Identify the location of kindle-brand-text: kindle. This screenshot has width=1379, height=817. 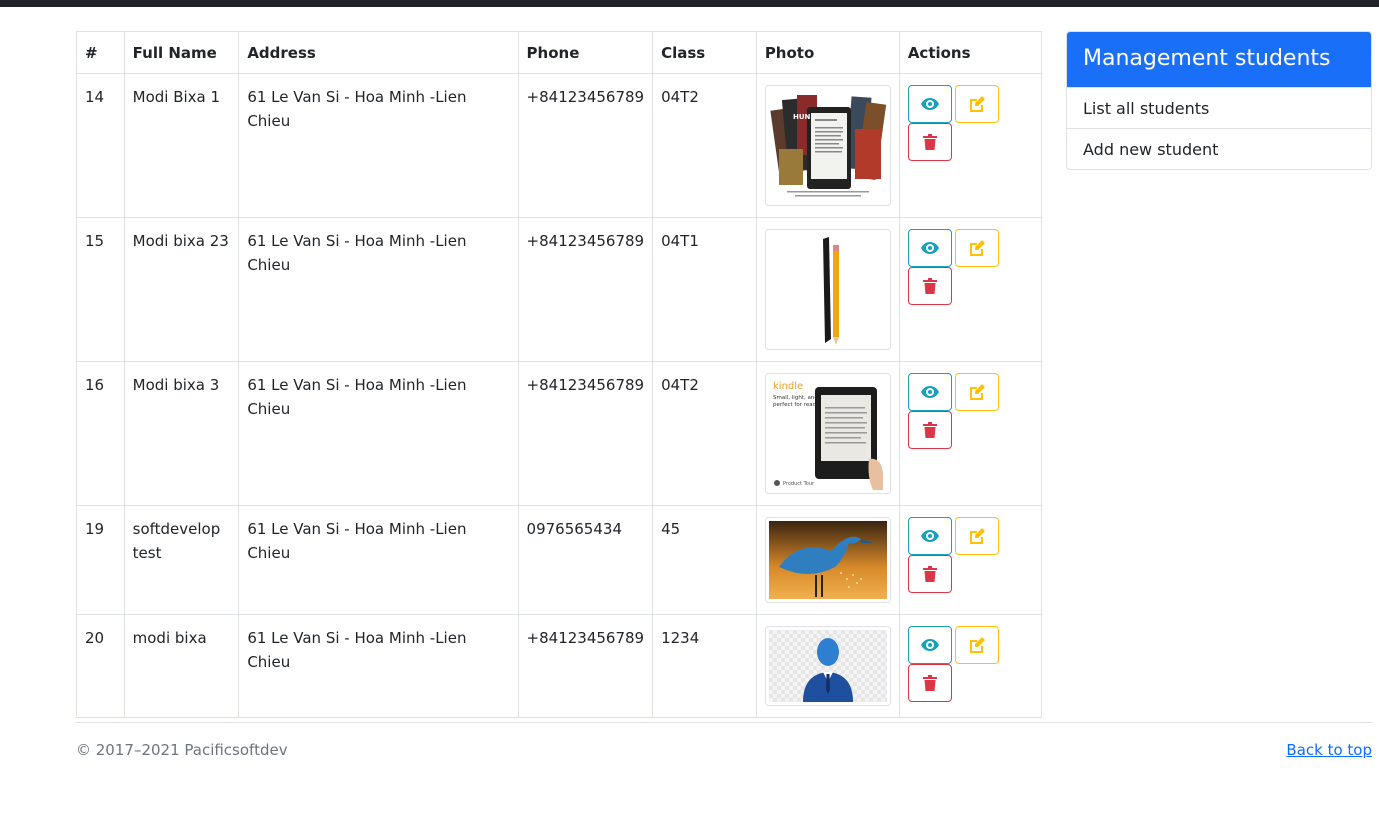
(788, 386).